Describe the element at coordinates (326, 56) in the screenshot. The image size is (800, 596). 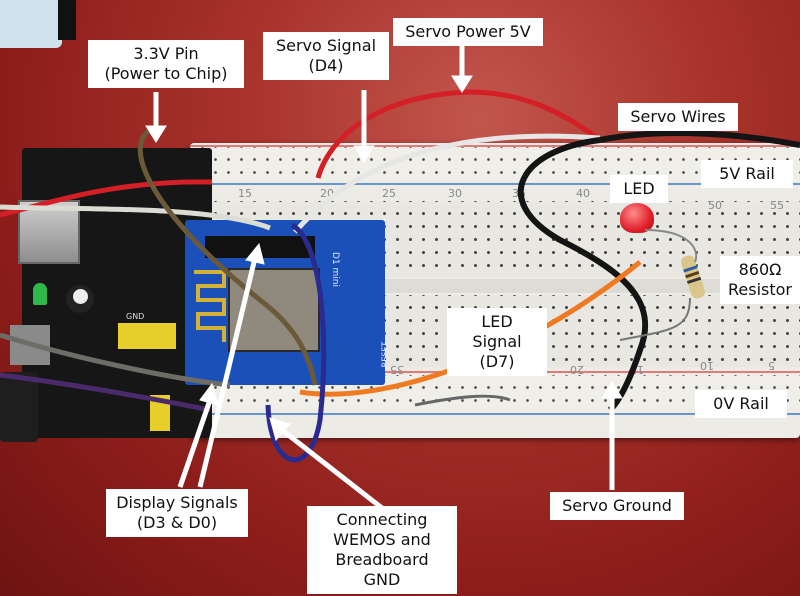
I see `label-servo-signal: Servo Signal (D4)` at that location.